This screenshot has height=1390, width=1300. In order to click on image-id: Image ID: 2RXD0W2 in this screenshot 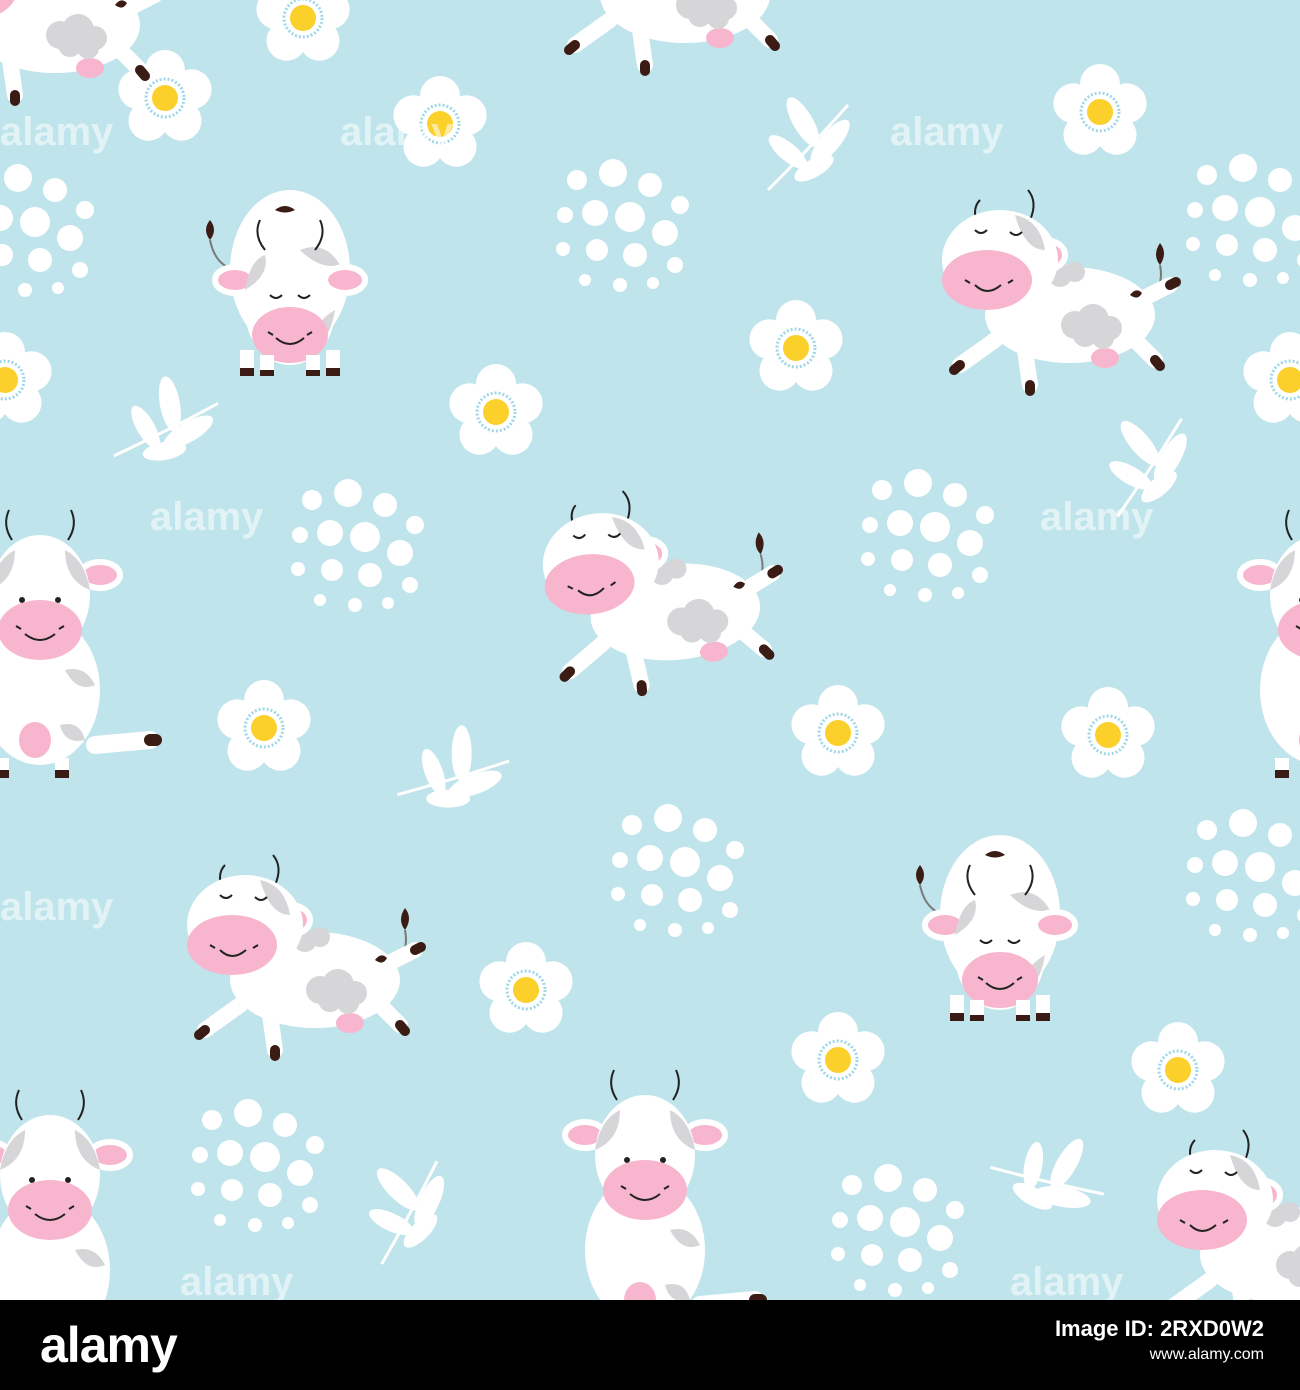, I will do `click(1159, 1328)`.